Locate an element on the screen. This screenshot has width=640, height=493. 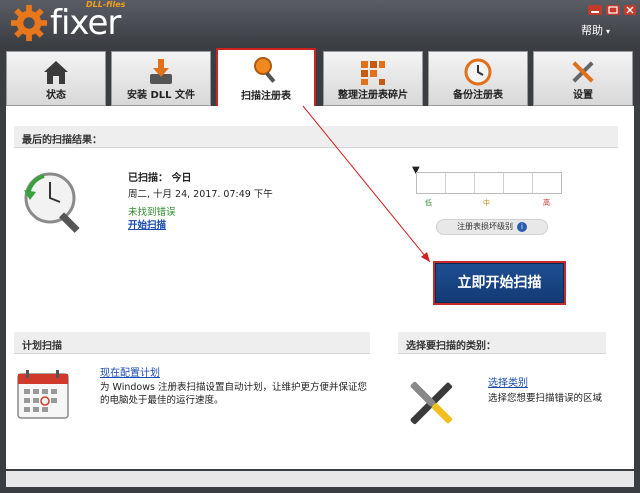
help-menu: 帮助 ▾ is located at coordinates (595, 30).